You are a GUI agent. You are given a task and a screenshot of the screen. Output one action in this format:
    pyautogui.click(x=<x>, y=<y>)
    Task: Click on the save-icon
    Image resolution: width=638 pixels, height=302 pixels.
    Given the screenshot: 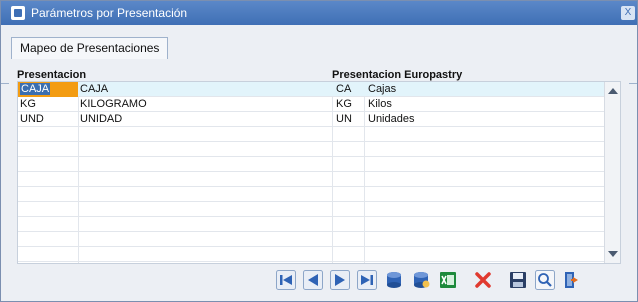 What is the action you would take?
    pyautogui.click(x=518, y=280)
    